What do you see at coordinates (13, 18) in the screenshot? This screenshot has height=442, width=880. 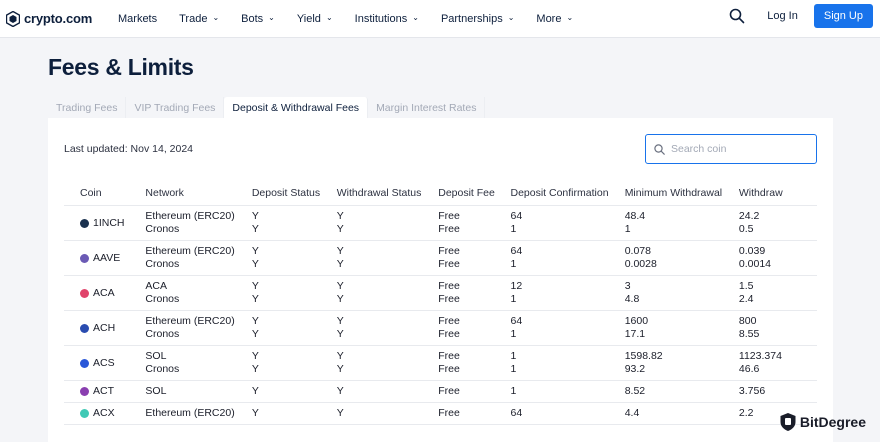 I see `crypto-logo-icon` at bounding box center [13, 18].